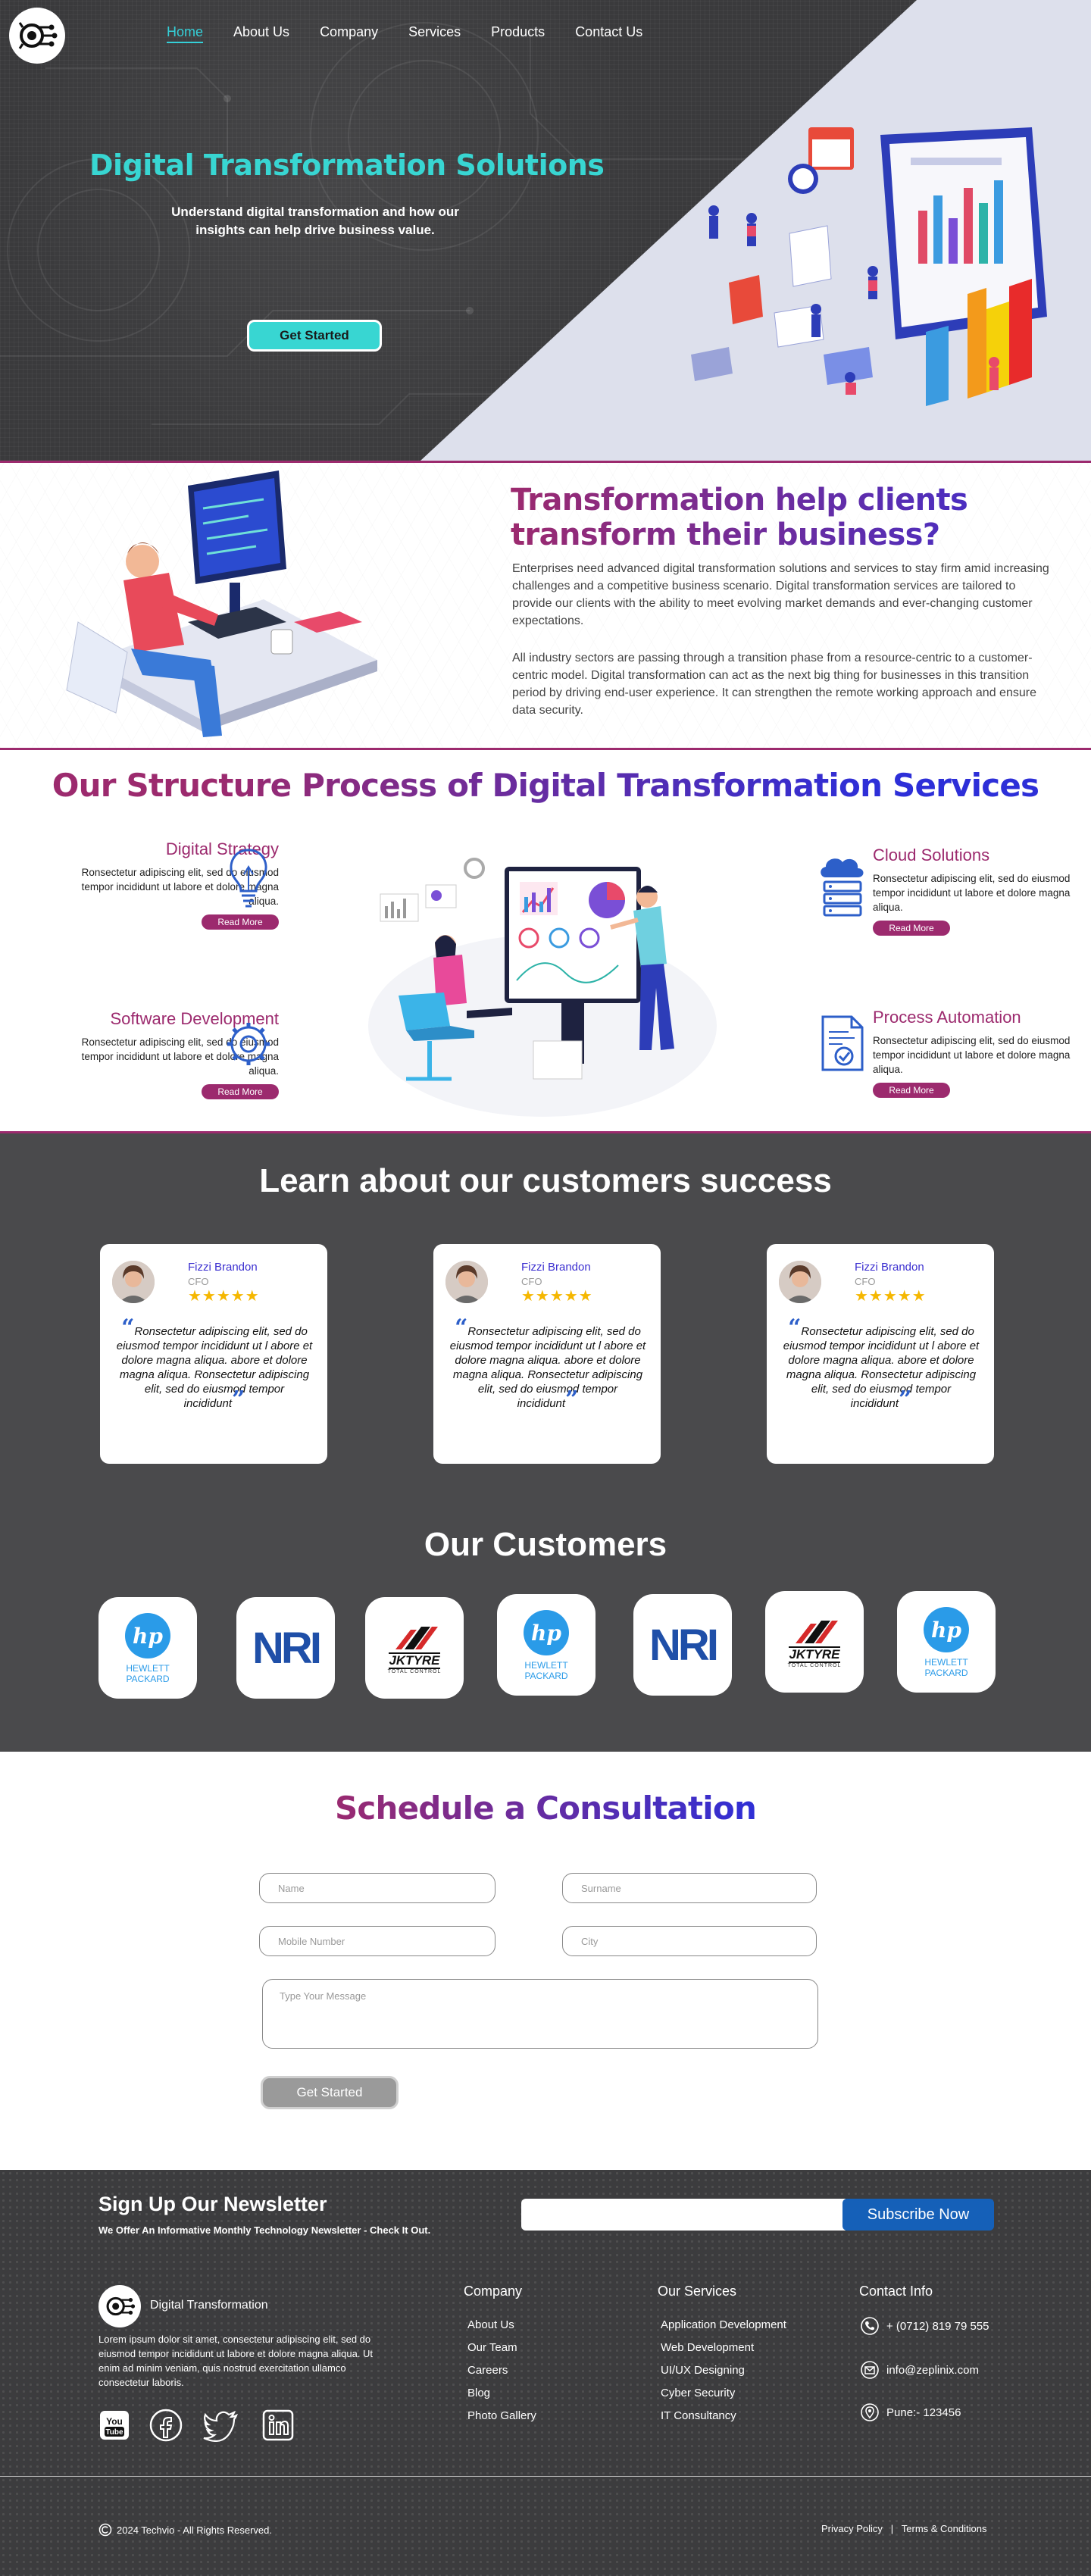  Describe the element at coordinates (869, 267) in the screenshot. I see `analytics-isometric-illustration` at that location.